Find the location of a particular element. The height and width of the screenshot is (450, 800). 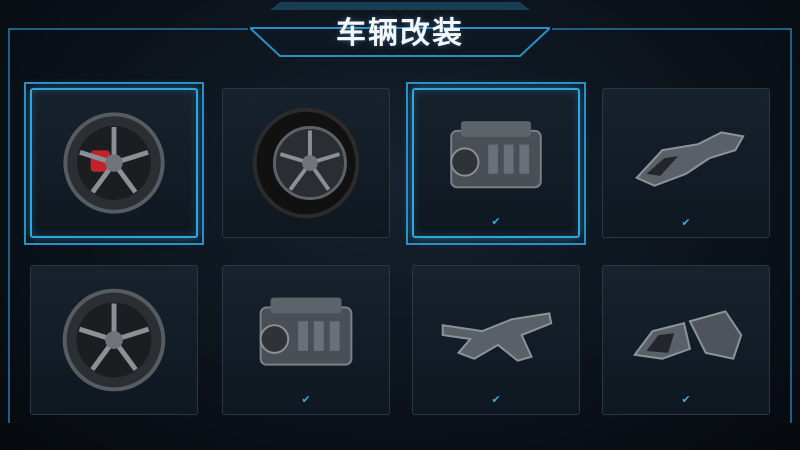

mod-card-tire is located at coordinates (306, 163).